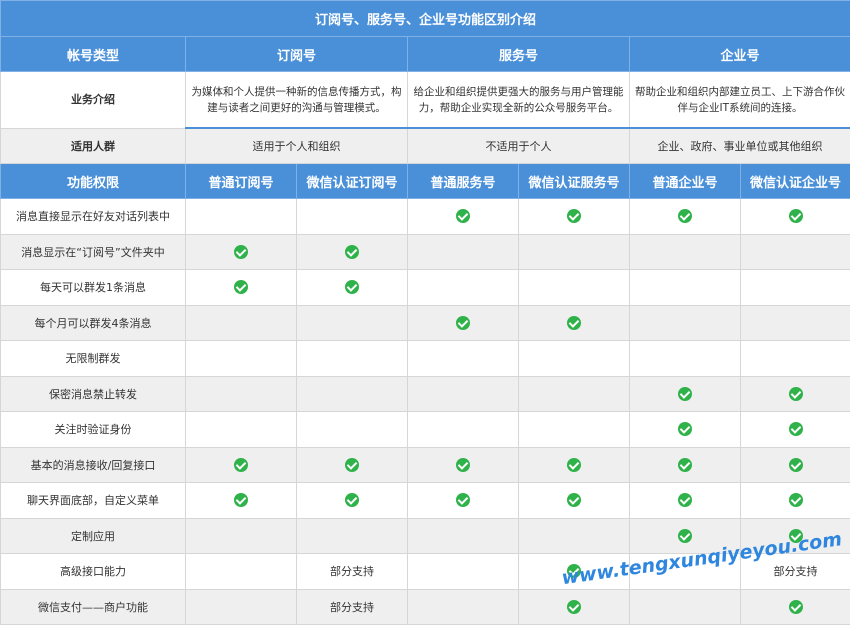  What do you see at coordinates (296, 145) in the screenshot?
I see `audience-subscription: 适用于个人和组织` at bounding box center [296, 145].